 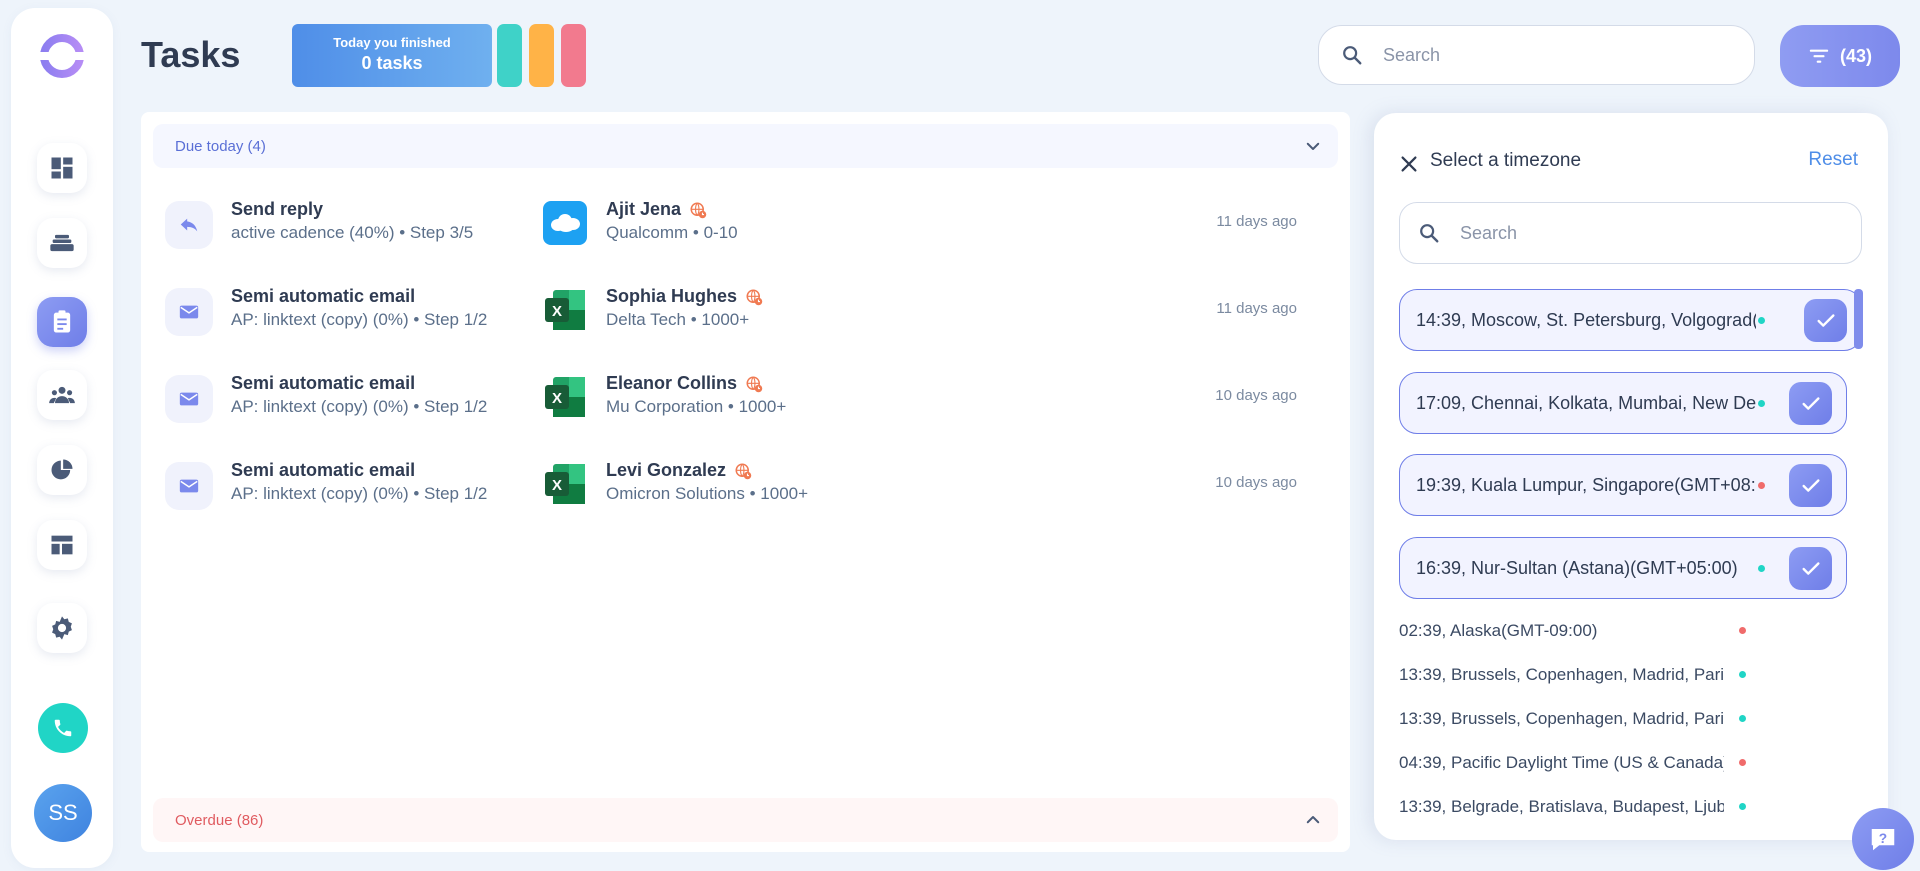 I want to click on sidebar: SS, so click(x=62, y=438).